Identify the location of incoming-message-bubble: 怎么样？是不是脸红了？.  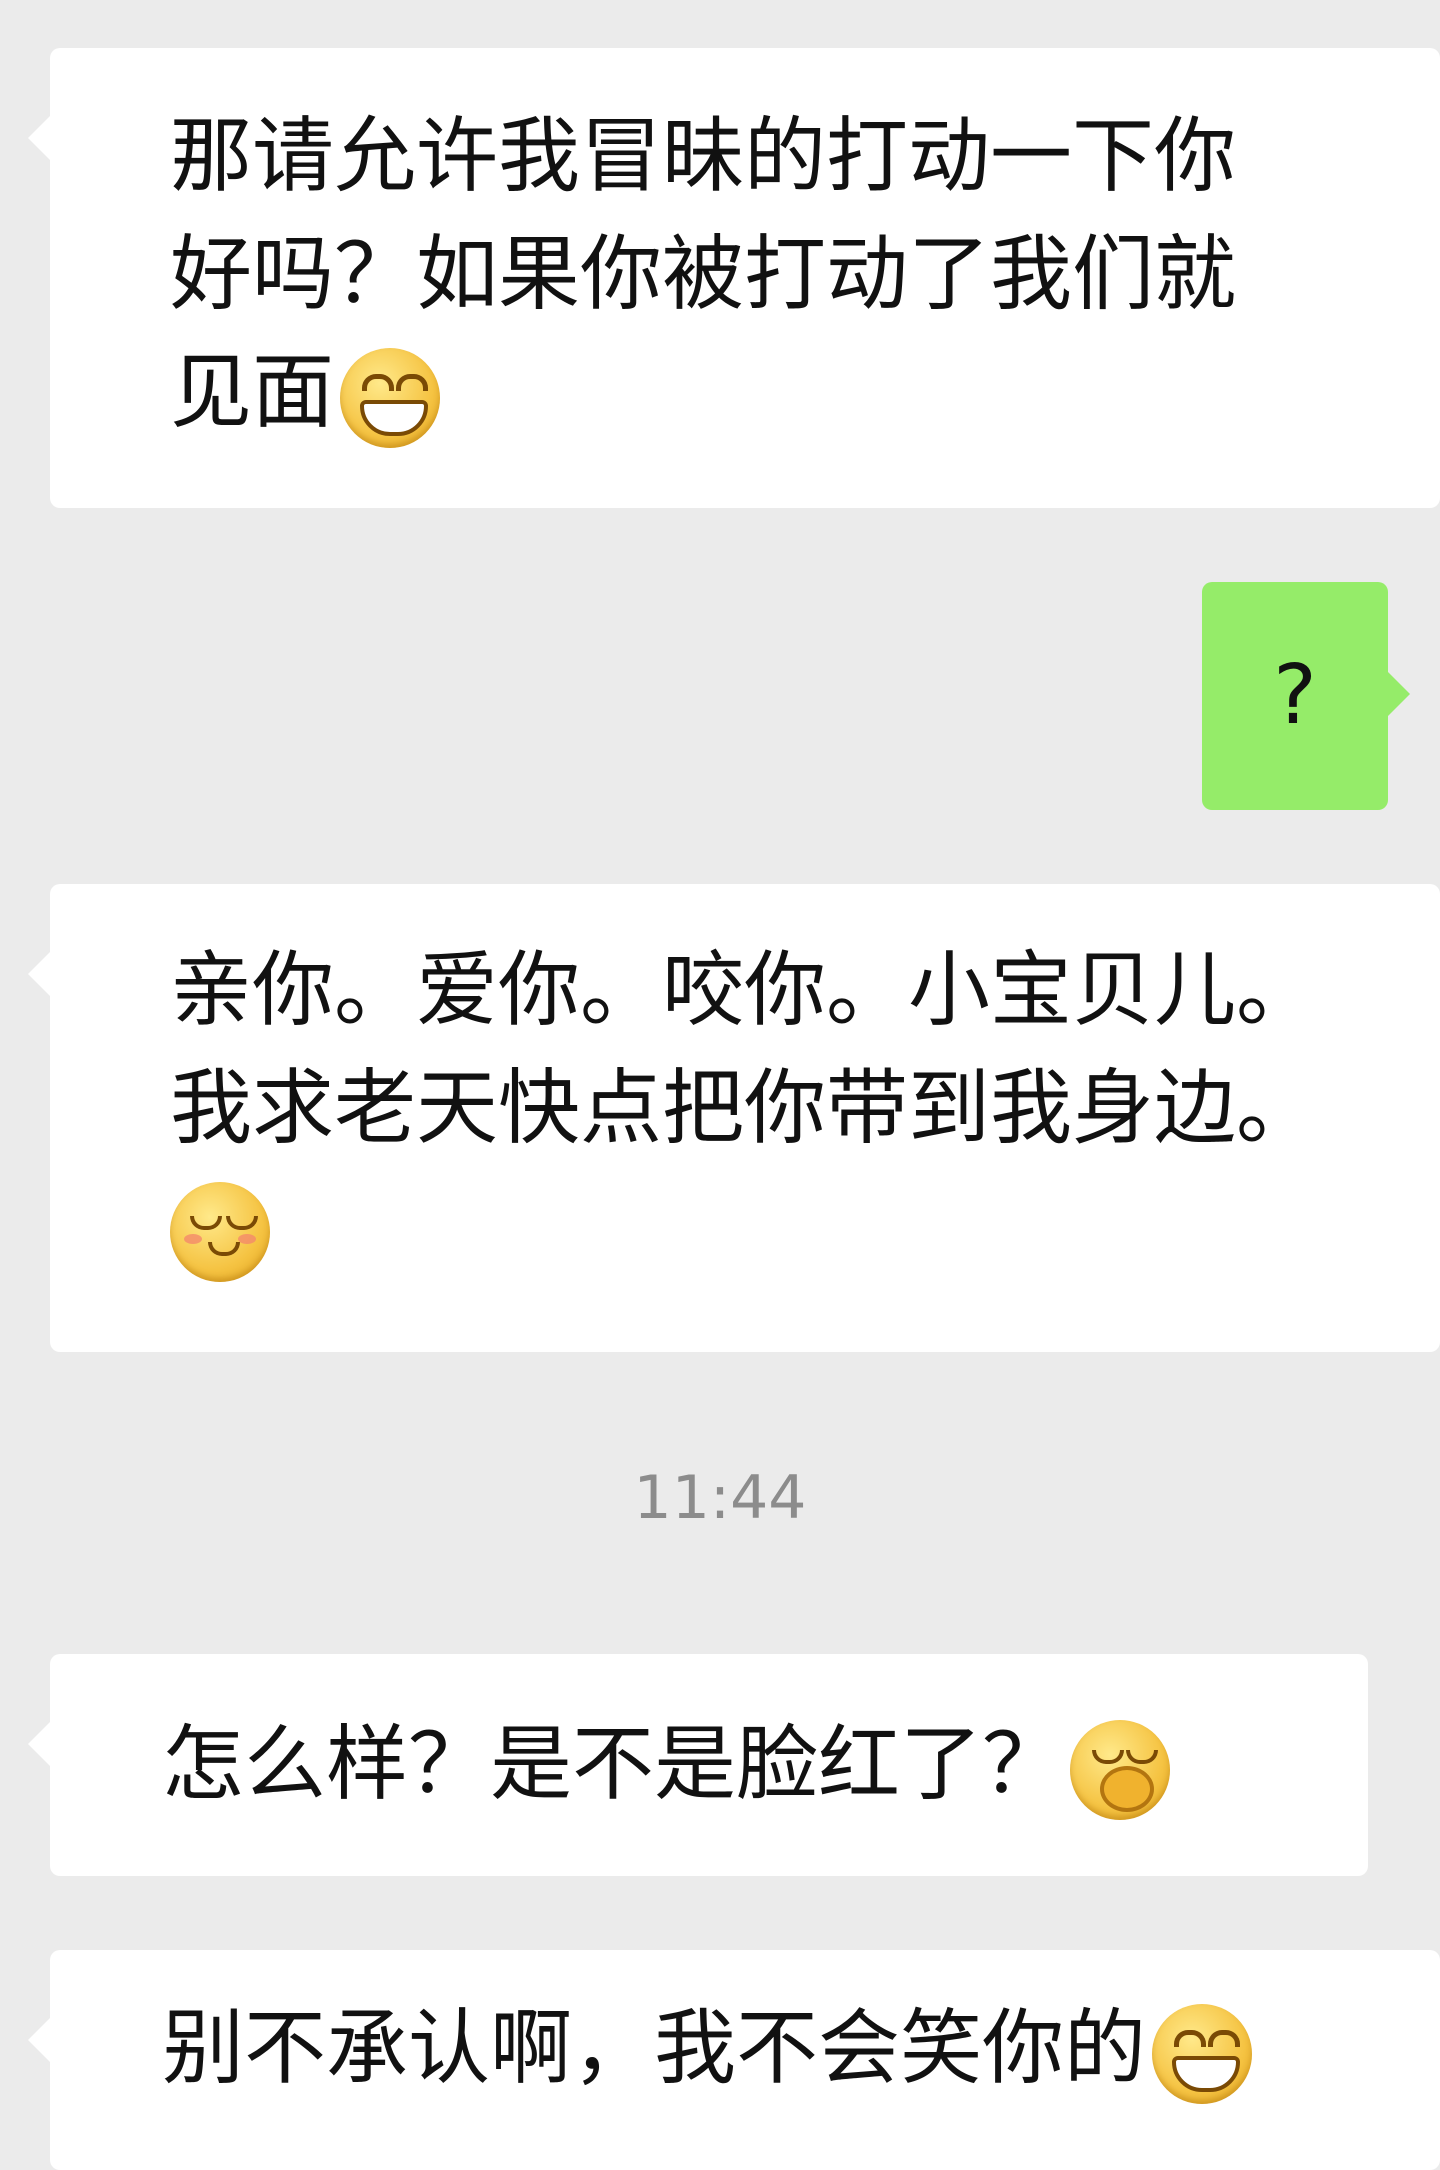
(698, 1765).